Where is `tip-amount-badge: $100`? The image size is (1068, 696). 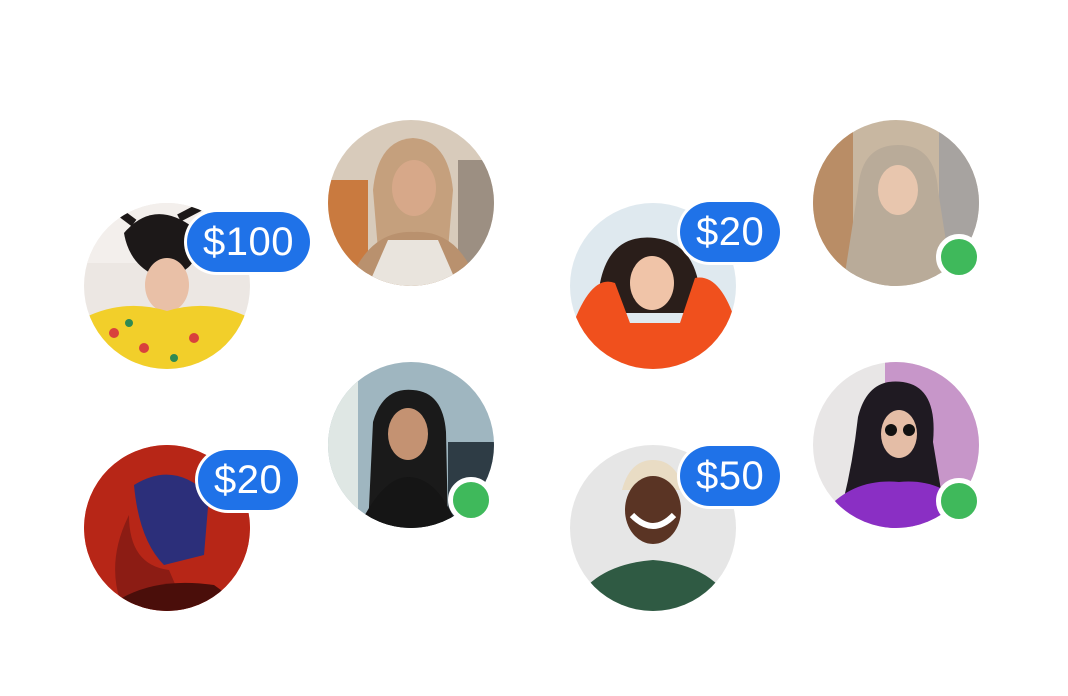 tip-amount-badge: $100 is located at coordinates (248, 242).